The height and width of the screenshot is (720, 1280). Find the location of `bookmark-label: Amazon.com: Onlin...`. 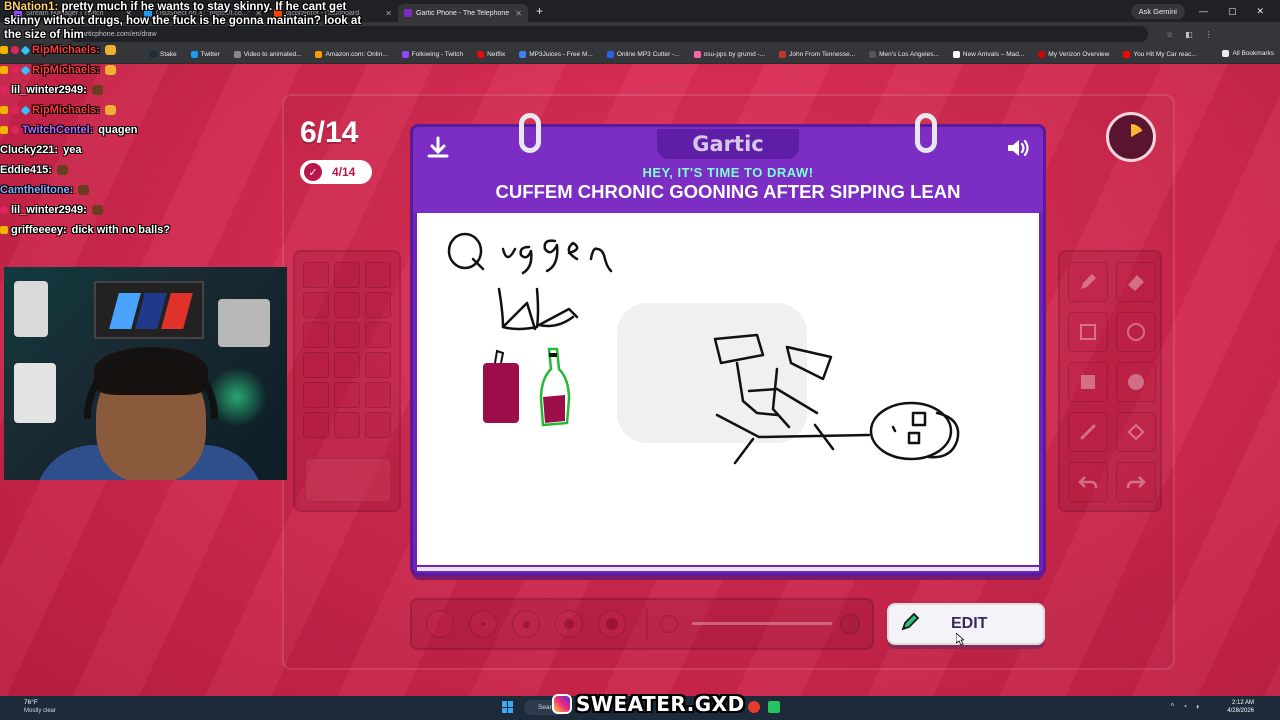

bookmark-label: Amazon.com: Onlin... is located at coordinates (356, 54).